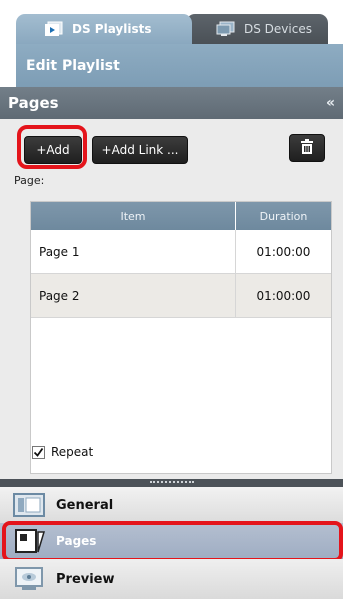  Describe the element at coordinates (72, 452) in the screenshot. I see `repeat-label: Repeat` at that location.